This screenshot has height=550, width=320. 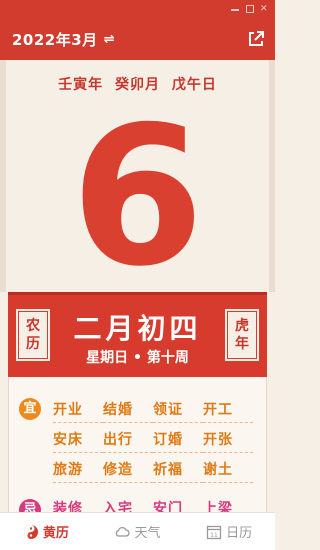 I want to click on yi-item: 祈福, so click(x=178, y=471).